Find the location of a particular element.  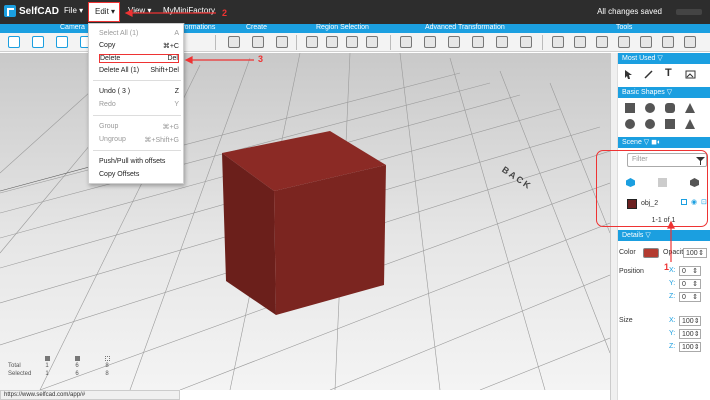

annotation-number-3: 3 is located at coordinates (261, 59).